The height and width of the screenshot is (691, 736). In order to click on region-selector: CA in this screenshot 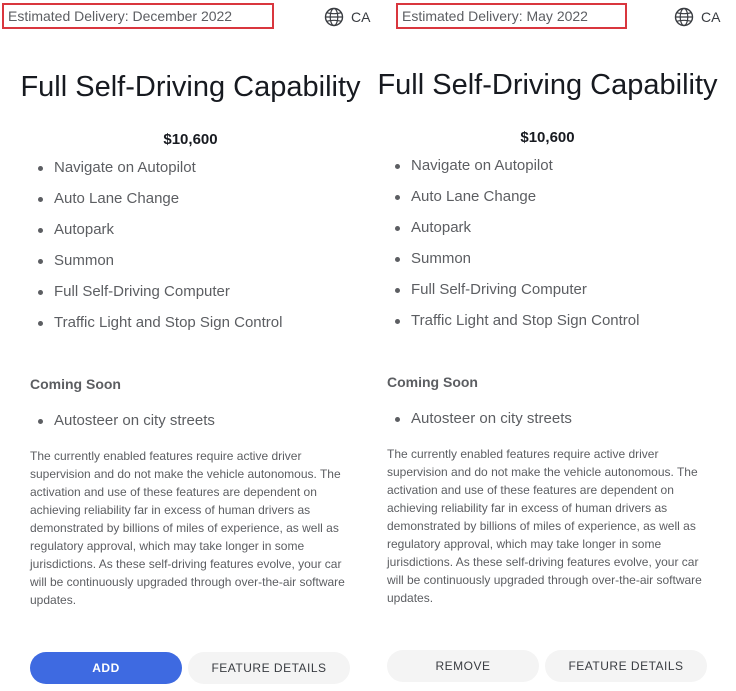, I will do `click(697, 17)`.